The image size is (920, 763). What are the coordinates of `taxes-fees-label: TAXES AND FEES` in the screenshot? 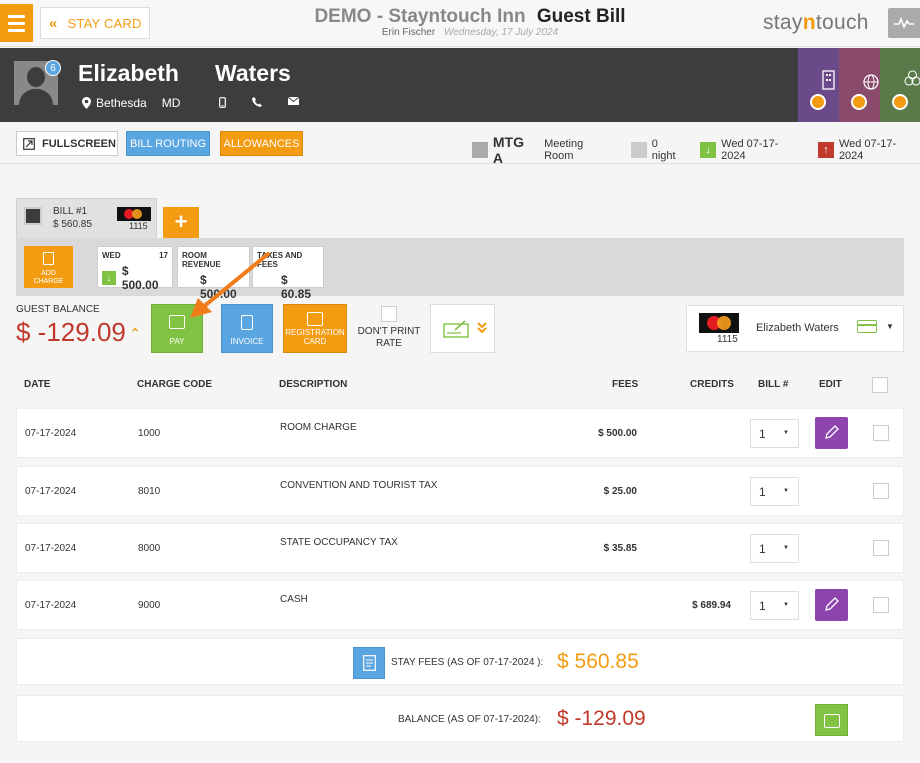 It's located at (280, 260).